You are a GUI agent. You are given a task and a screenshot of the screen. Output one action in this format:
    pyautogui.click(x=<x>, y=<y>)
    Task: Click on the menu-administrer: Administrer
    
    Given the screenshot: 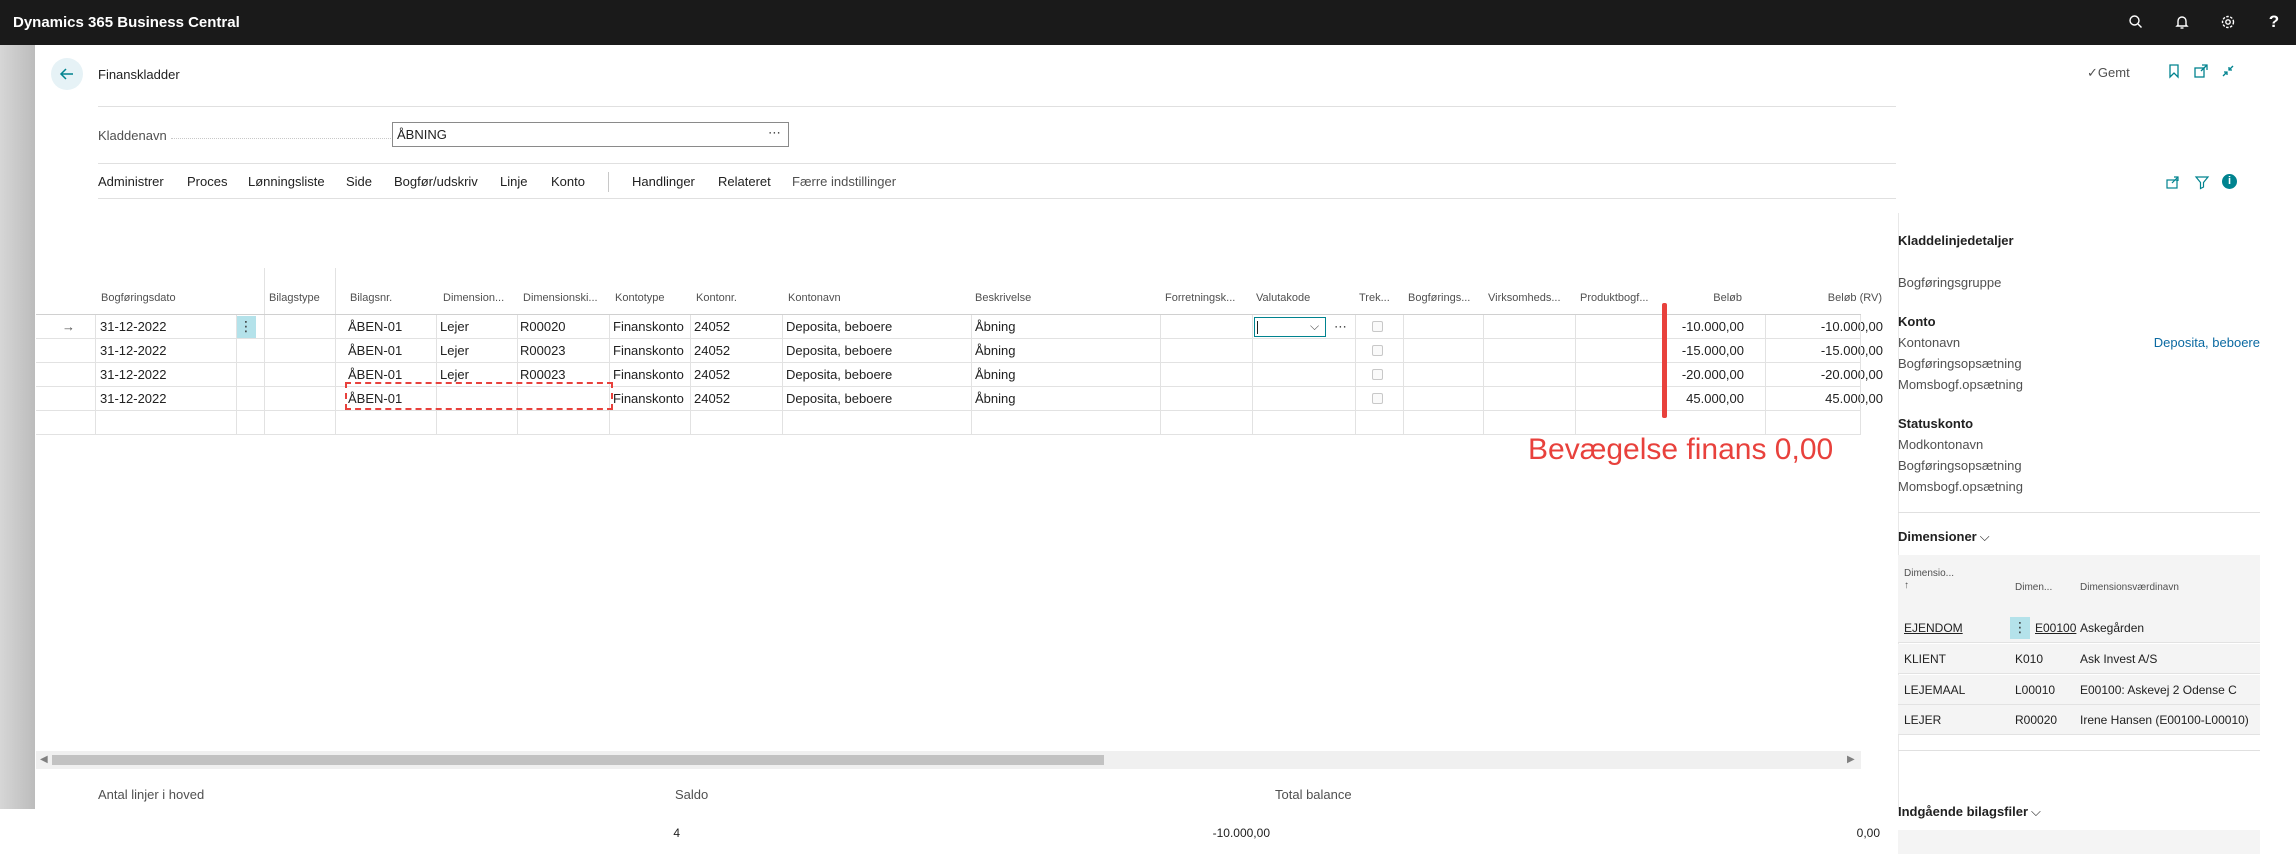 What is the action you would take?
    pyautogui.click(x=131, y=181)
    